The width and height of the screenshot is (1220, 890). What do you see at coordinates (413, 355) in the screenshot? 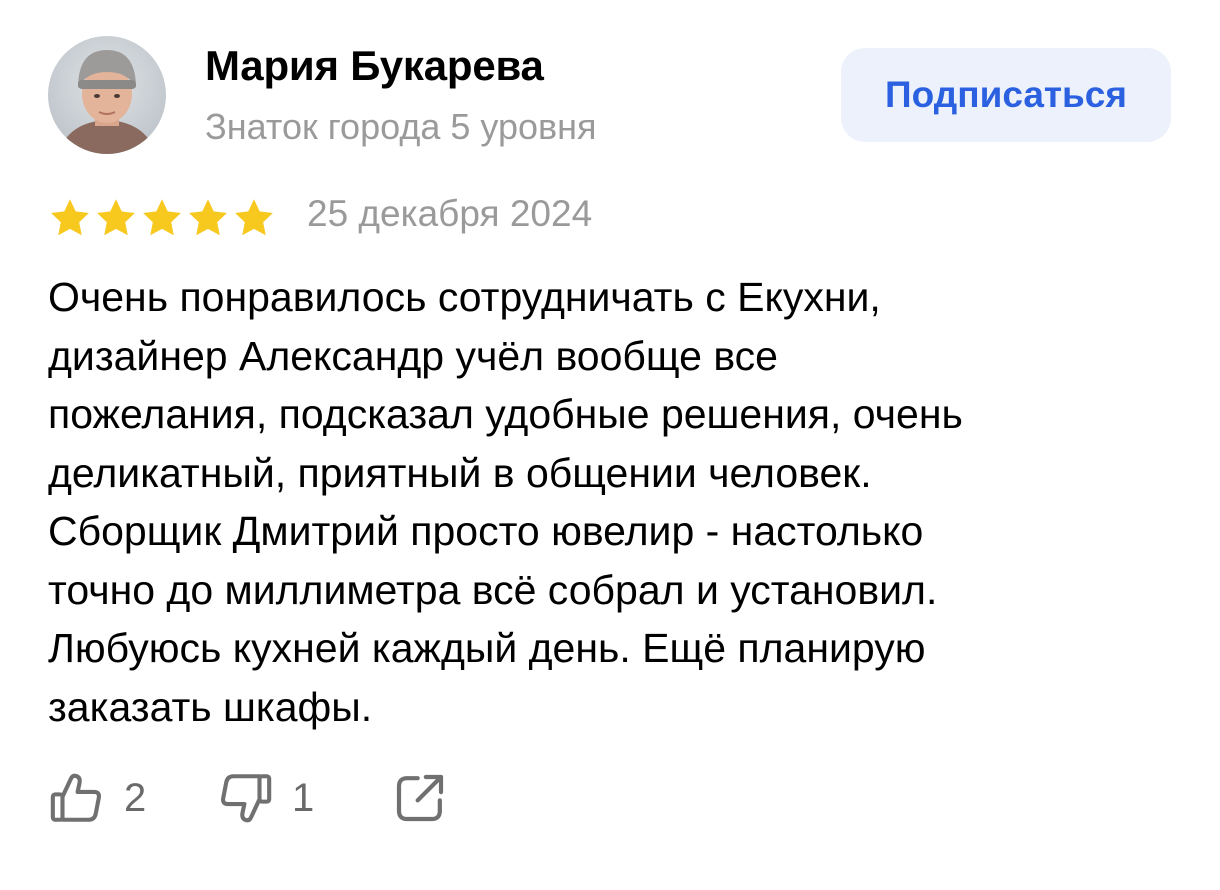
I see `review-text-line: дизайнер Александр учёл вообще все` at bounding box center [413, 355].